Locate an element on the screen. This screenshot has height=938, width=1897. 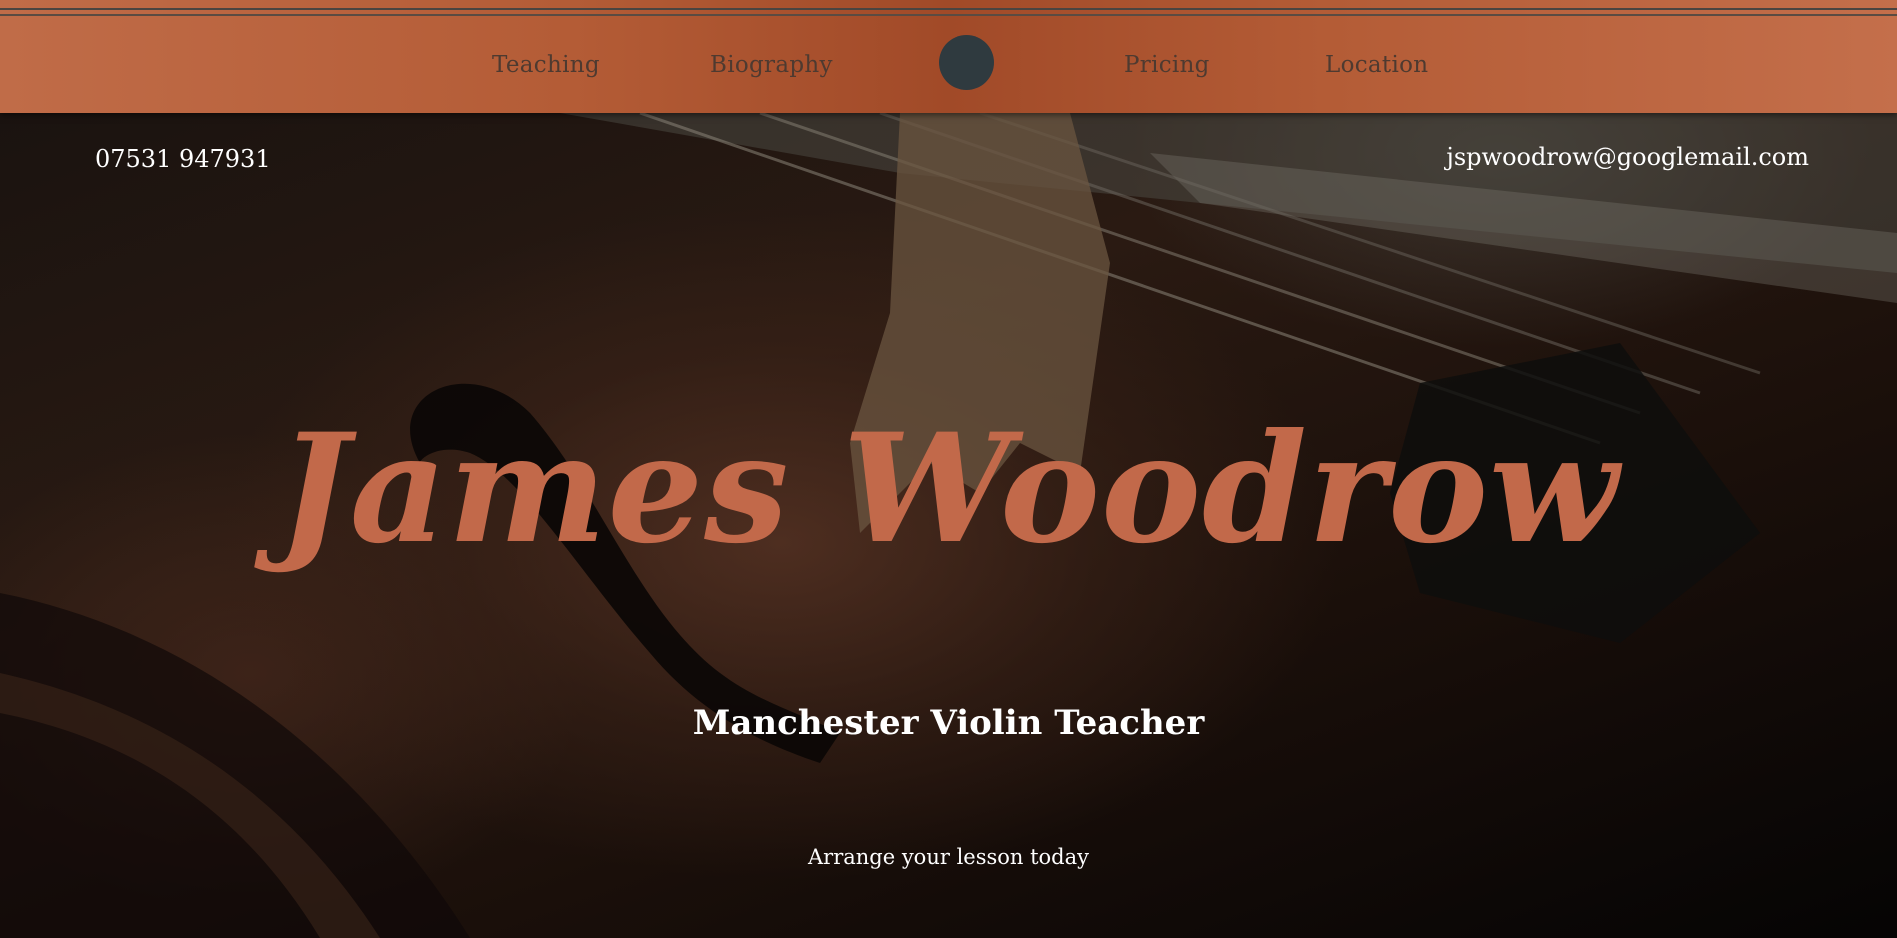
nav-top-rule is located at coordinates (948, 9).